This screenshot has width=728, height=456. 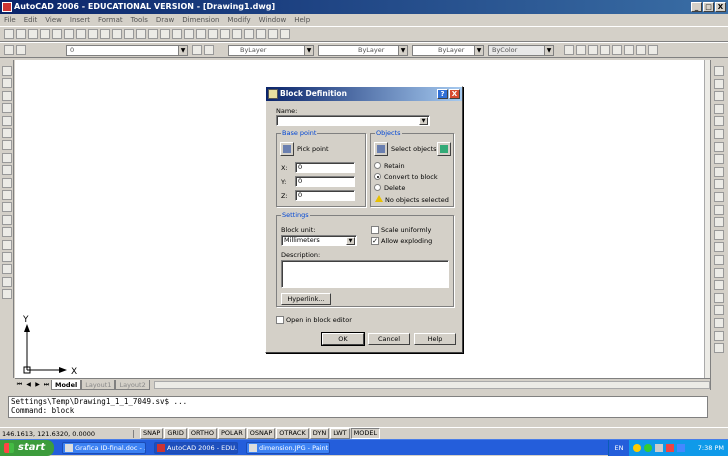 What do you see at coordinates (7, 182) in the screenshot?
I see `ellipse-icon` at bounding box center [7, 182].